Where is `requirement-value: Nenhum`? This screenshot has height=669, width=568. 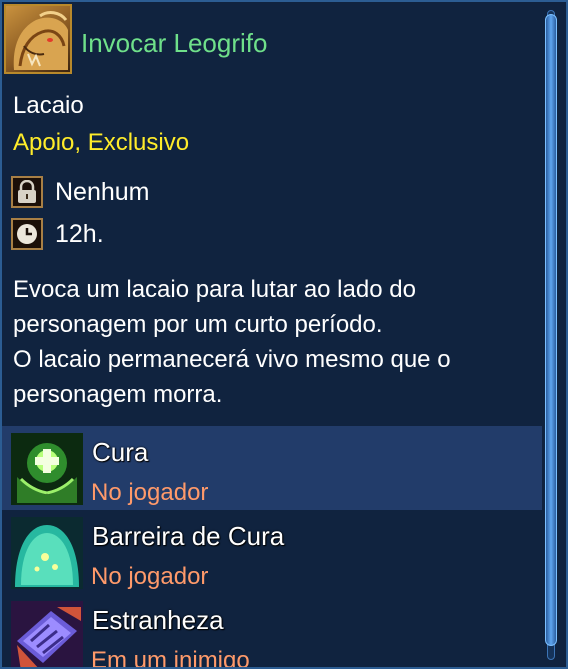
requirement-value: Nenhum is located at coordinates (102, 191).